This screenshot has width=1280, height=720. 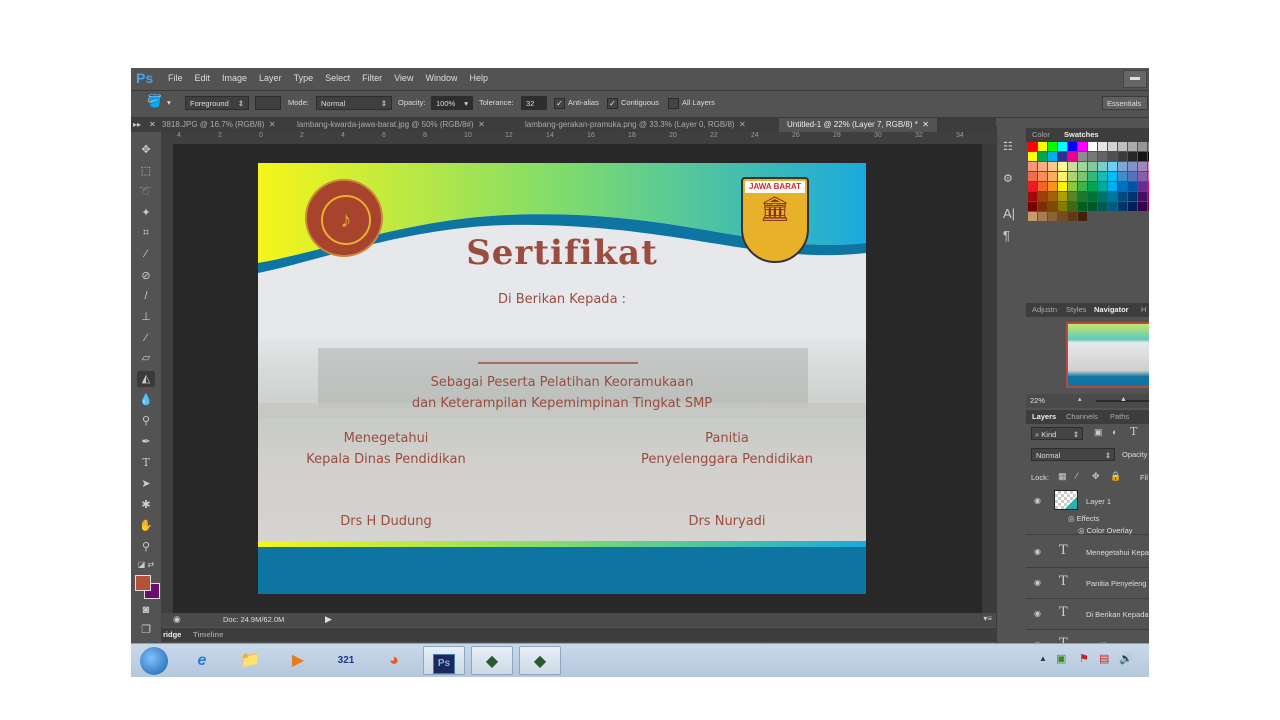 What do you see at coordinates (1009, 213) in the screenshot?
I see `character-icon: A|` at bounding box center [1009, 213].